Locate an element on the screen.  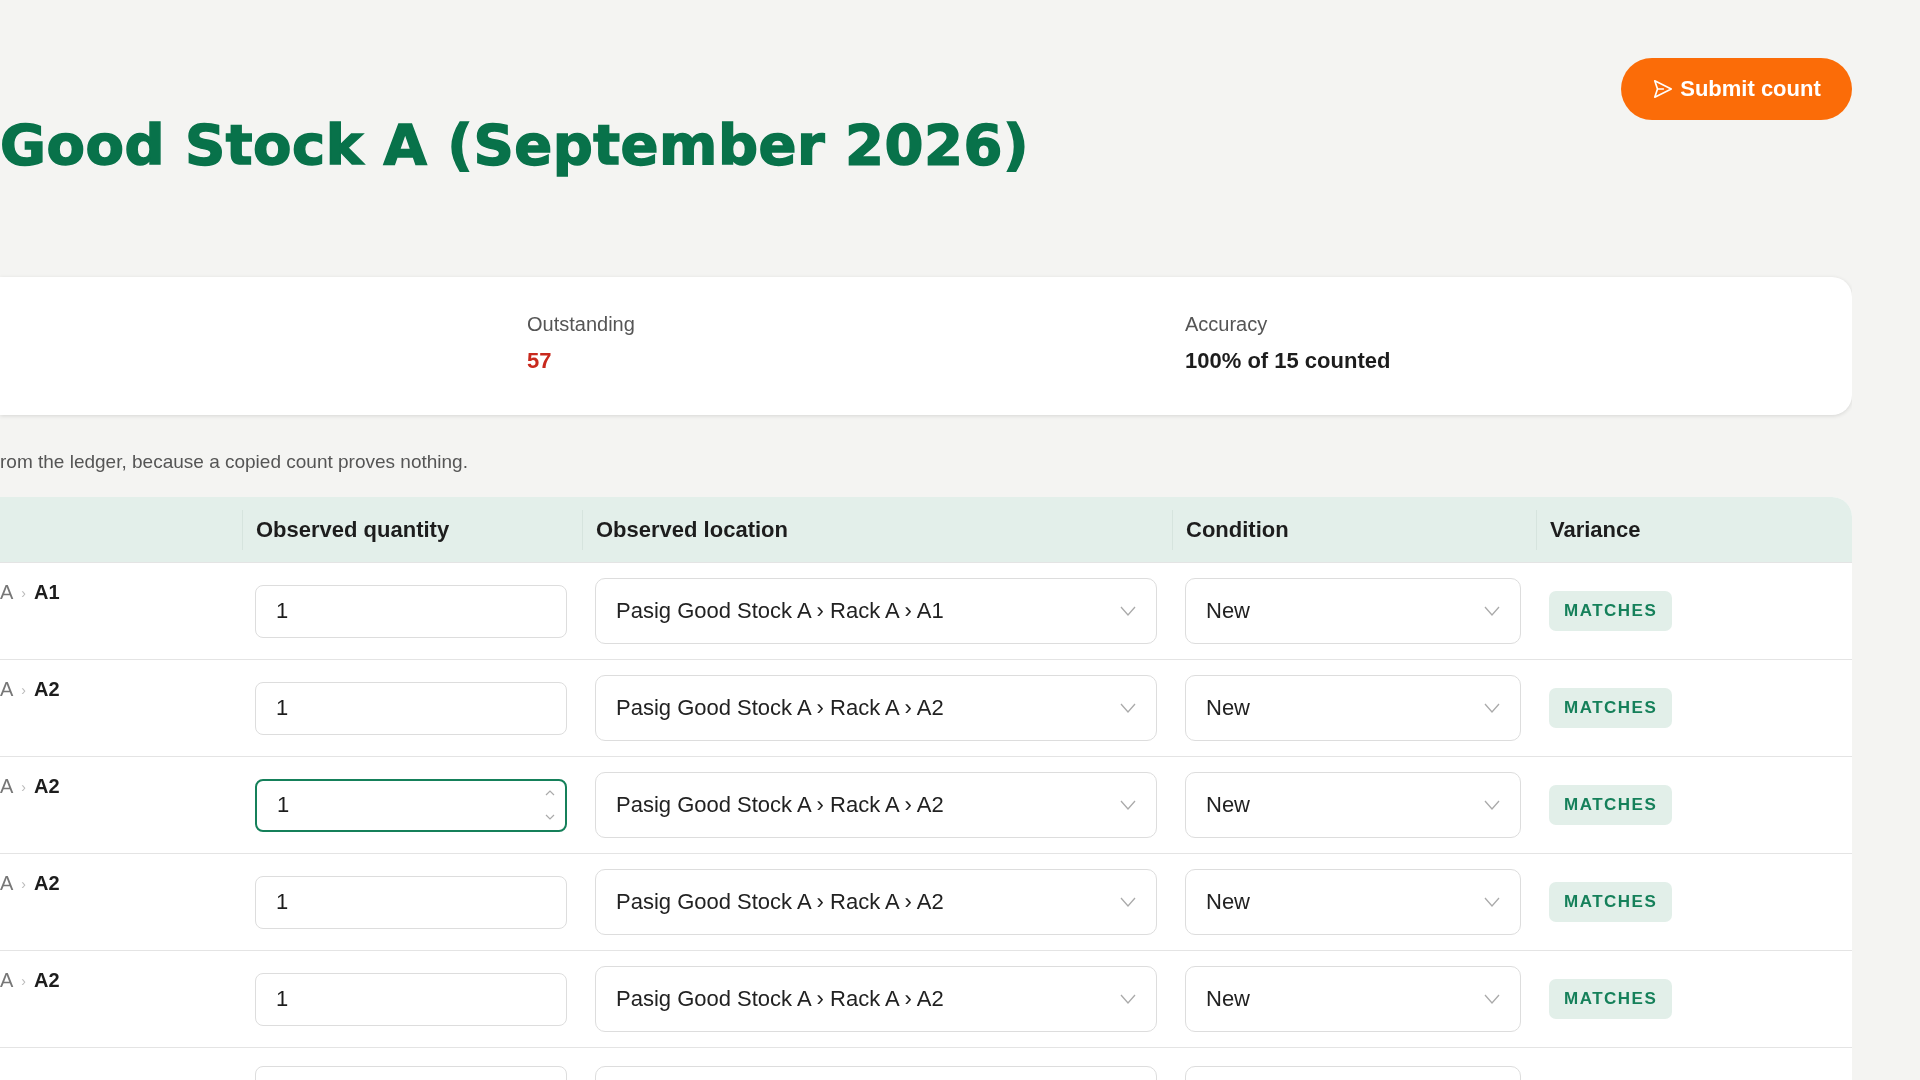
stat-value: 100% of 15 counted is located at coordinates (1288, 361).